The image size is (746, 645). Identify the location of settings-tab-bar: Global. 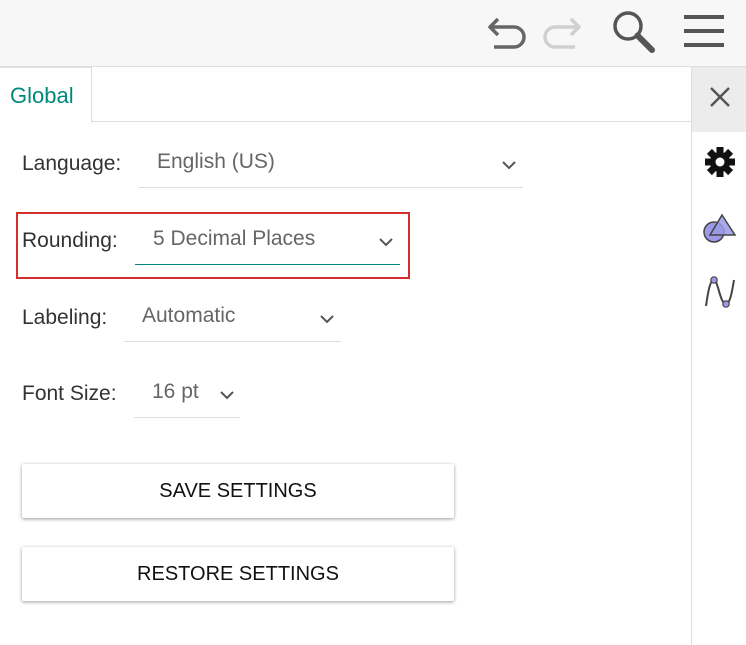
(346, 95).